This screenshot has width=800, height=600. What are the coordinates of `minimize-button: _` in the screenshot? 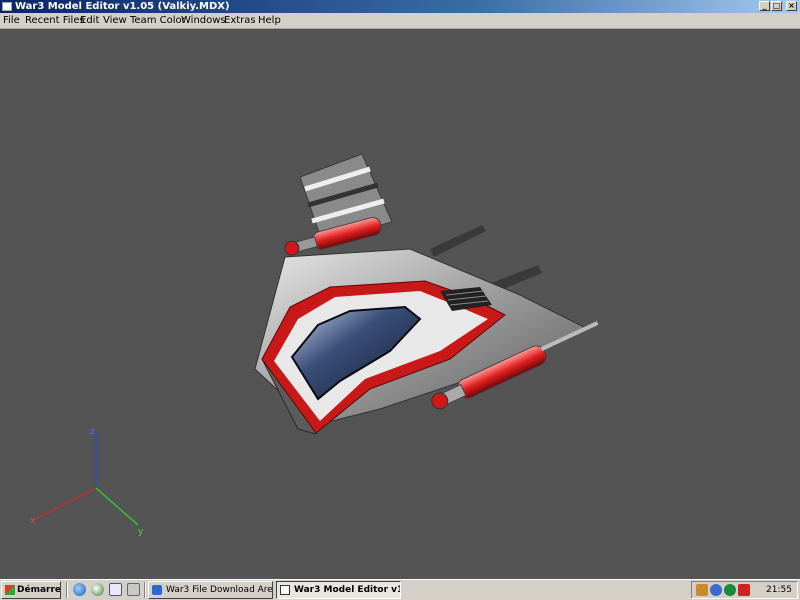 It's located at (764, 6).